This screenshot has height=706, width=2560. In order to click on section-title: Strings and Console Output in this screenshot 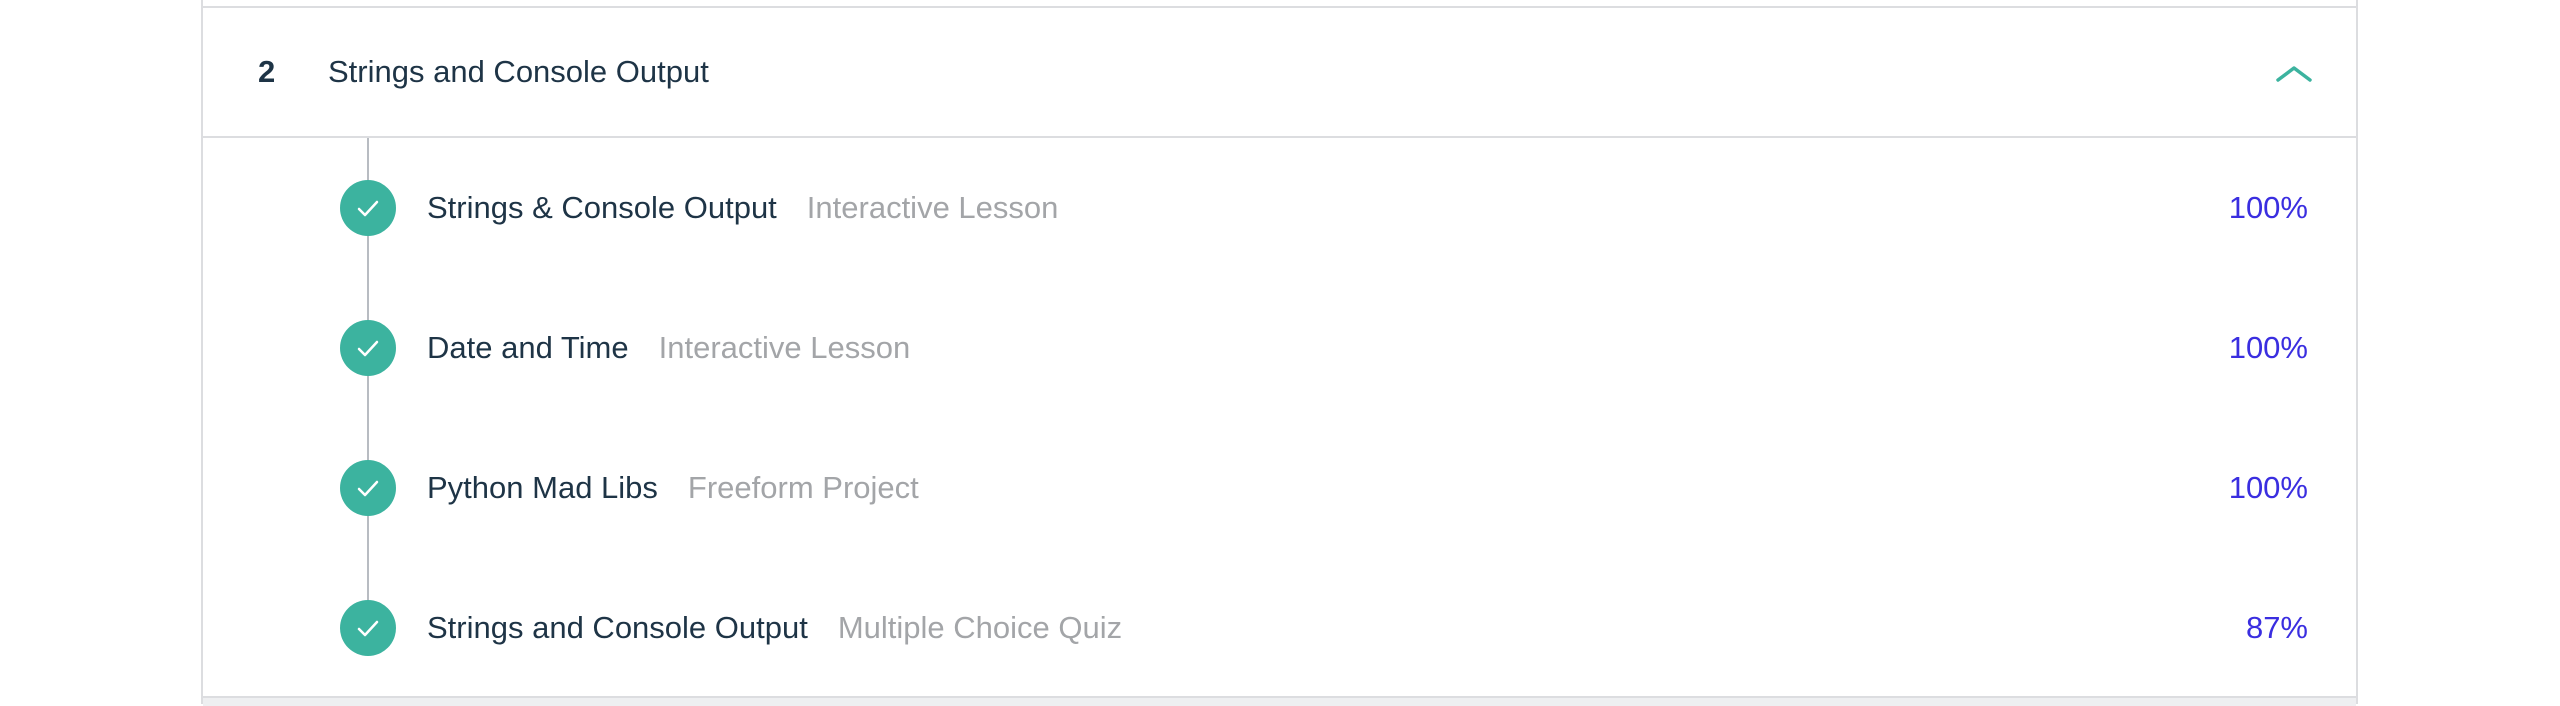, I will do `click(518, 71)`.